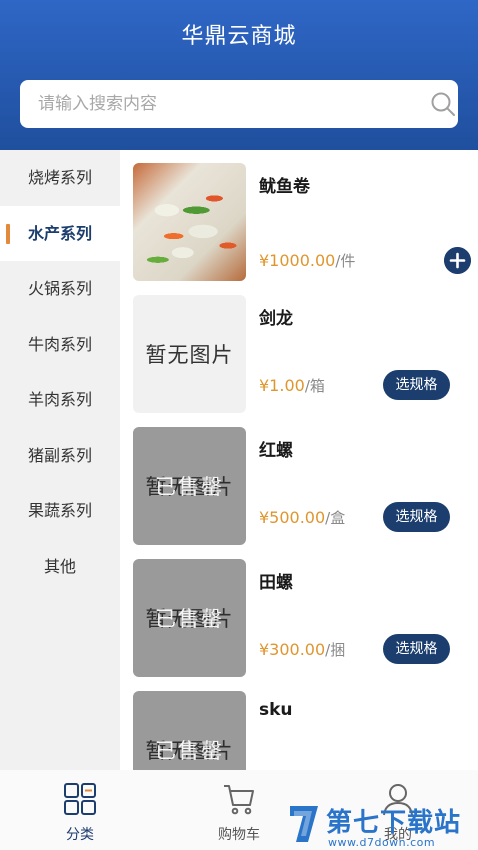 The height and width of the screenshot is (850, 478). Describe the element at coordinates (457, 260) in the screenshot. I see `add-to-cart-icon` at that location.